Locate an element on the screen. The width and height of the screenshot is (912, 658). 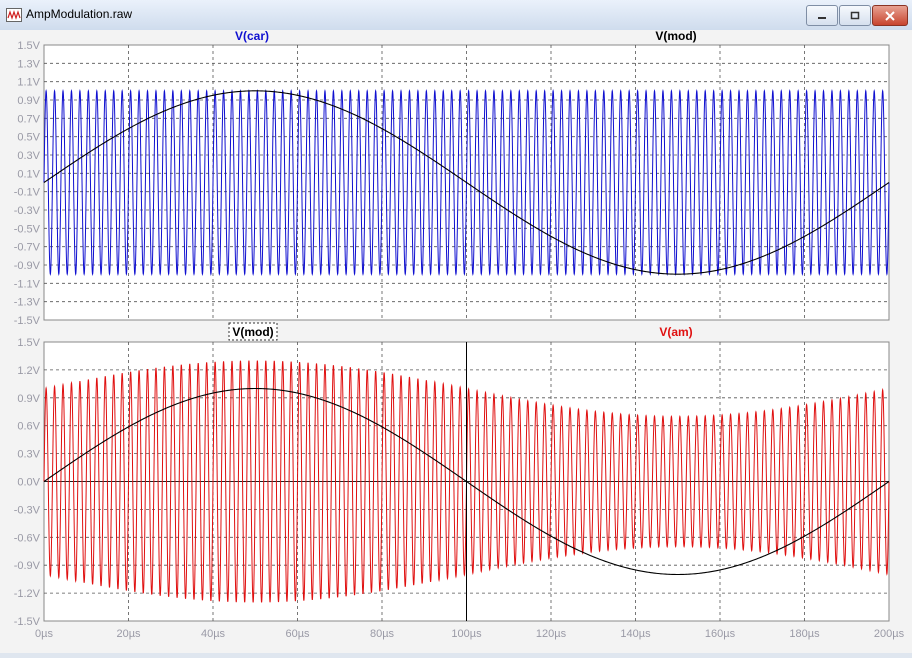
x-tick-label: 200µs is located at coordinates (889, 634).